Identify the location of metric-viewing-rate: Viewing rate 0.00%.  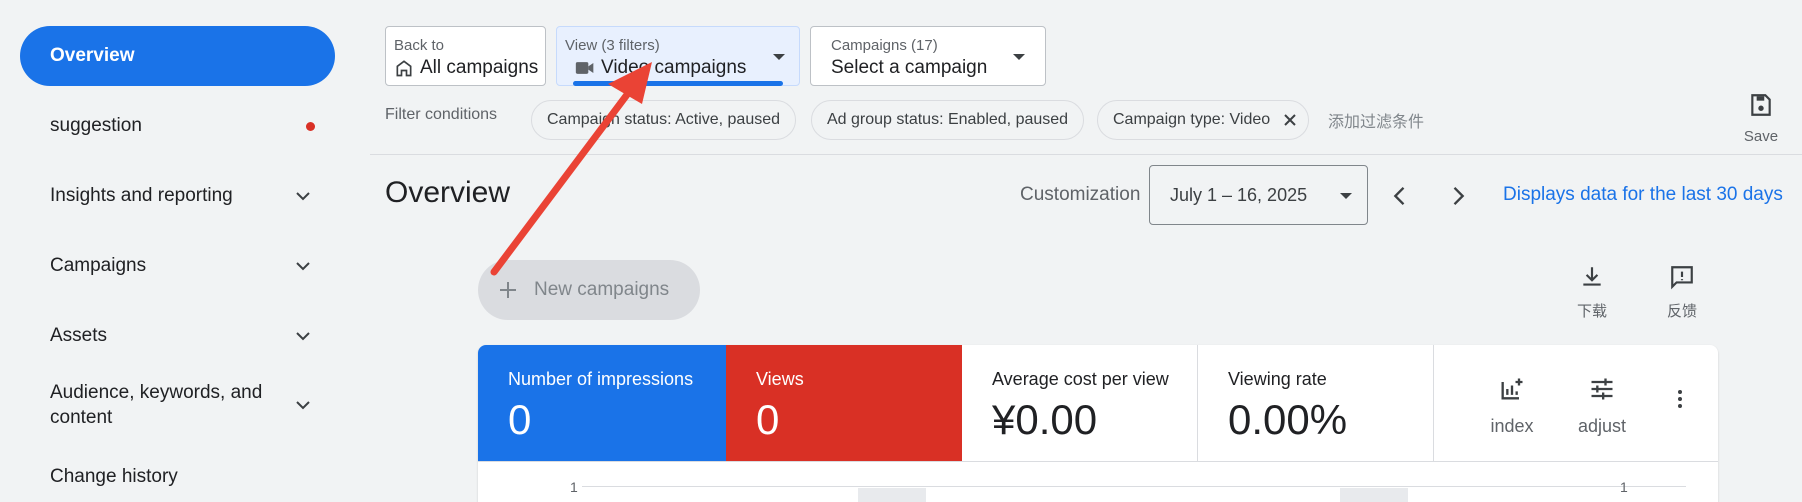
(1316, 403).